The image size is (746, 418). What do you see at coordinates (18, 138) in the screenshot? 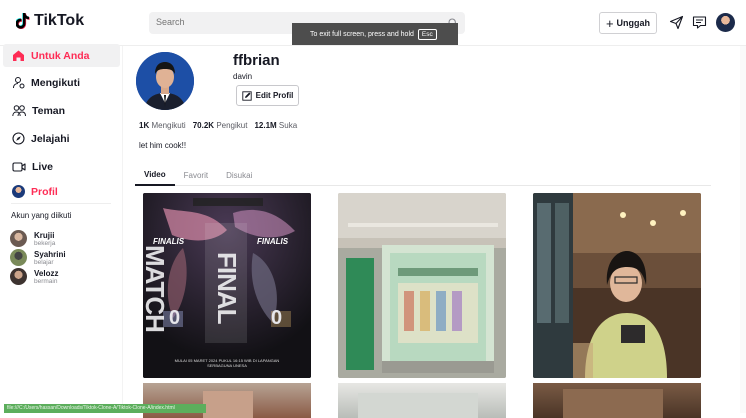
I see `compass-icon` at bounding box center [18, 138].